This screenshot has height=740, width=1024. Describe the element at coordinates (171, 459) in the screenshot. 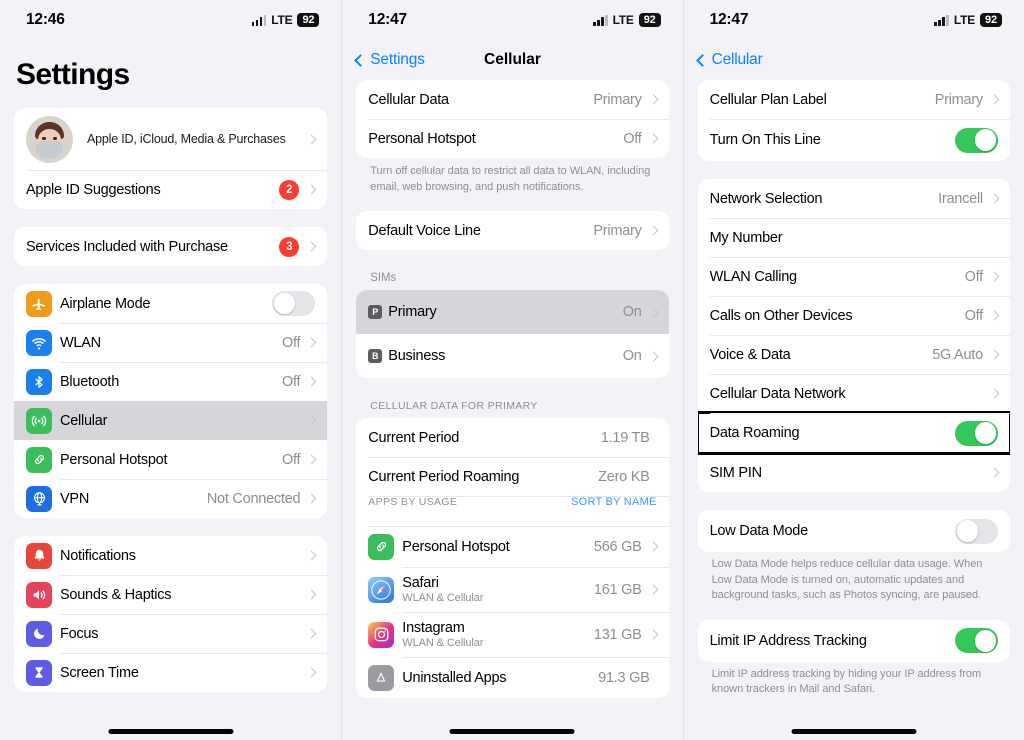

I see `sidebar-item-personal-hotspot: Personal Hotspot Off` at that location.